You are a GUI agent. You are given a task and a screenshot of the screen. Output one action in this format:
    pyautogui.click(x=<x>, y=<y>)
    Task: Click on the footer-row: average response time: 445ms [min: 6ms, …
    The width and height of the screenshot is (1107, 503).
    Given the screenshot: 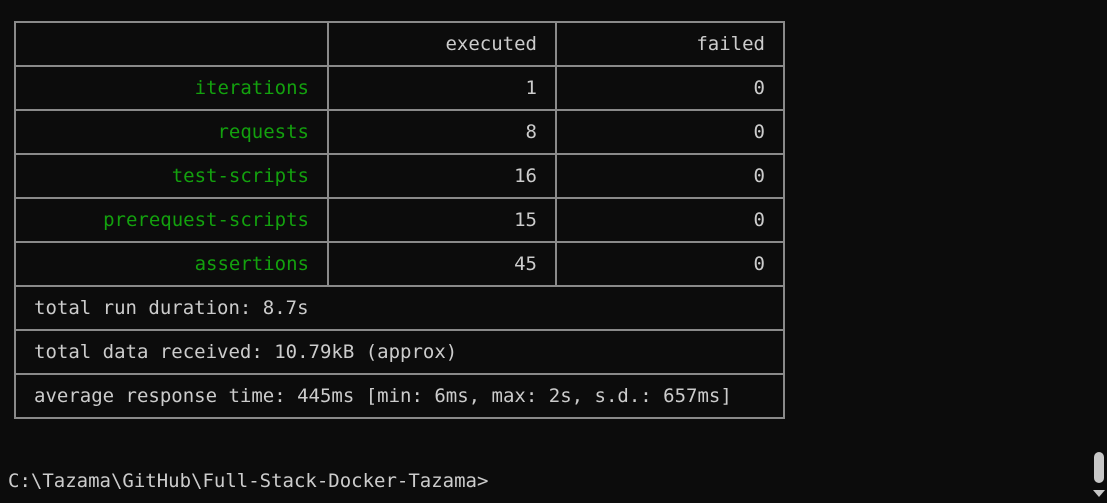 What is the action you would take?
    pyautogui.click(x=399, y=396)
    